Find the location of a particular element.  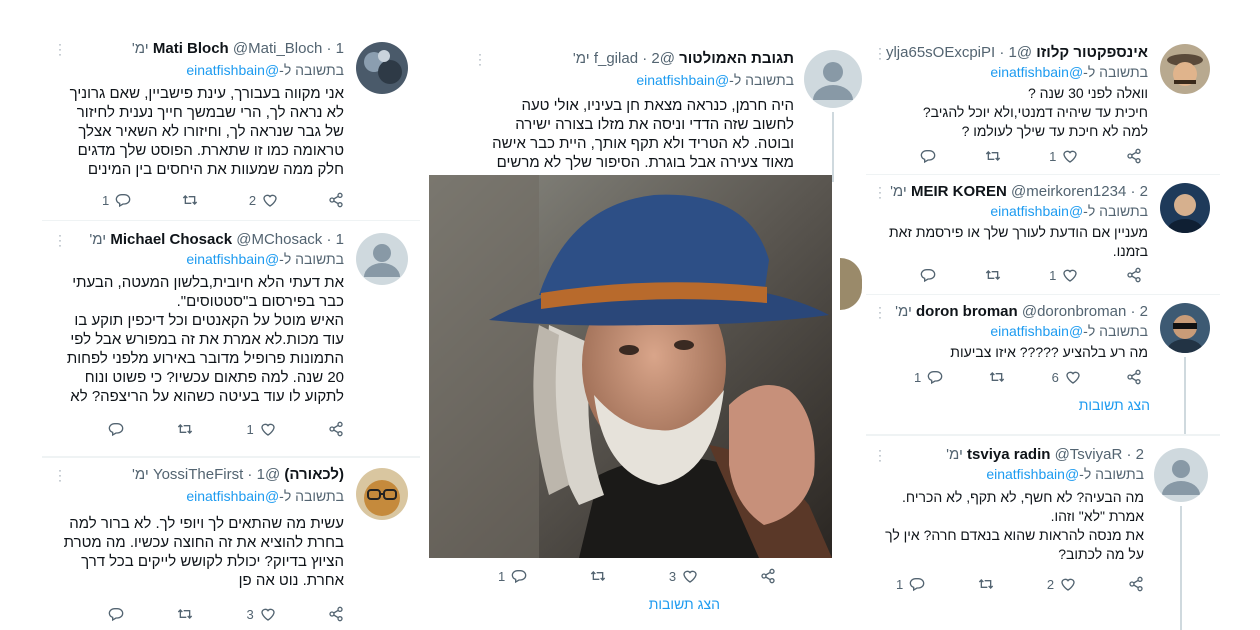

author-name: MEIR KOREN is located at coordinates (959, 191).